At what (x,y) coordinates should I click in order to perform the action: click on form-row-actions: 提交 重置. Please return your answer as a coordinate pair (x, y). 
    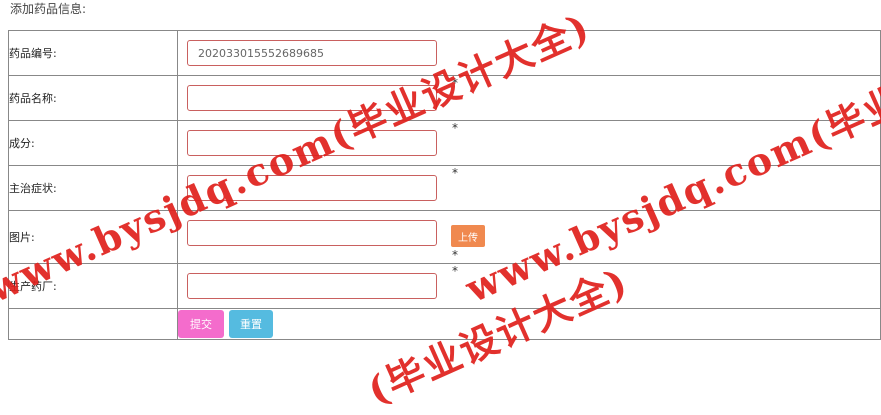
    Looking at the image, I should click on (444, 324).